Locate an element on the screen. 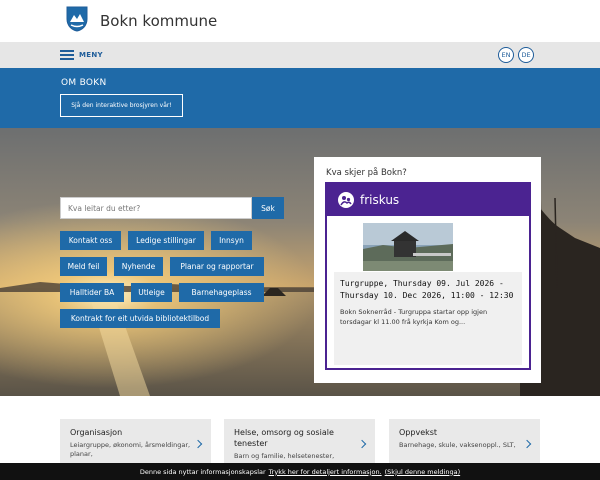 Image resolution: width=600 pixels, height=480 pixels. about-title: OM BOKN is located at coordinates (84, 83).